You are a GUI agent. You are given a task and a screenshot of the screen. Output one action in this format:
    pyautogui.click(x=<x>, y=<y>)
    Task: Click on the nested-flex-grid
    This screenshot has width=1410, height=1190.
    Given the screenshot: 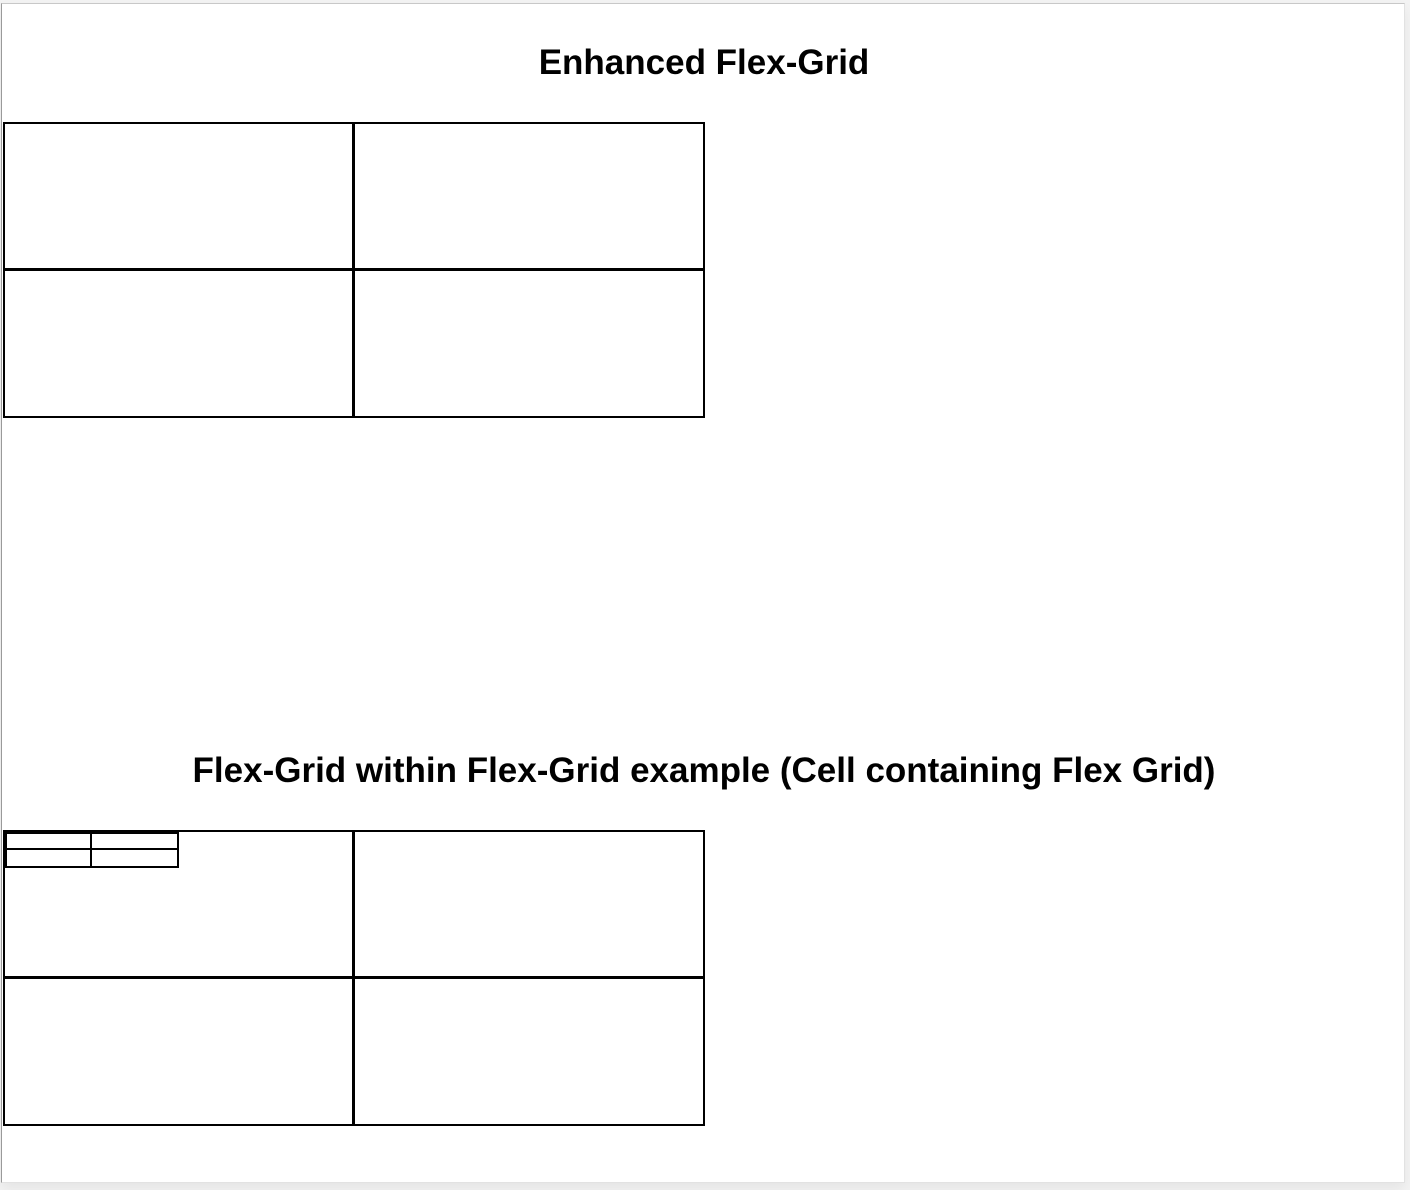 What is the action you would take?
    pyautogui.click(x=92, y=850)
    